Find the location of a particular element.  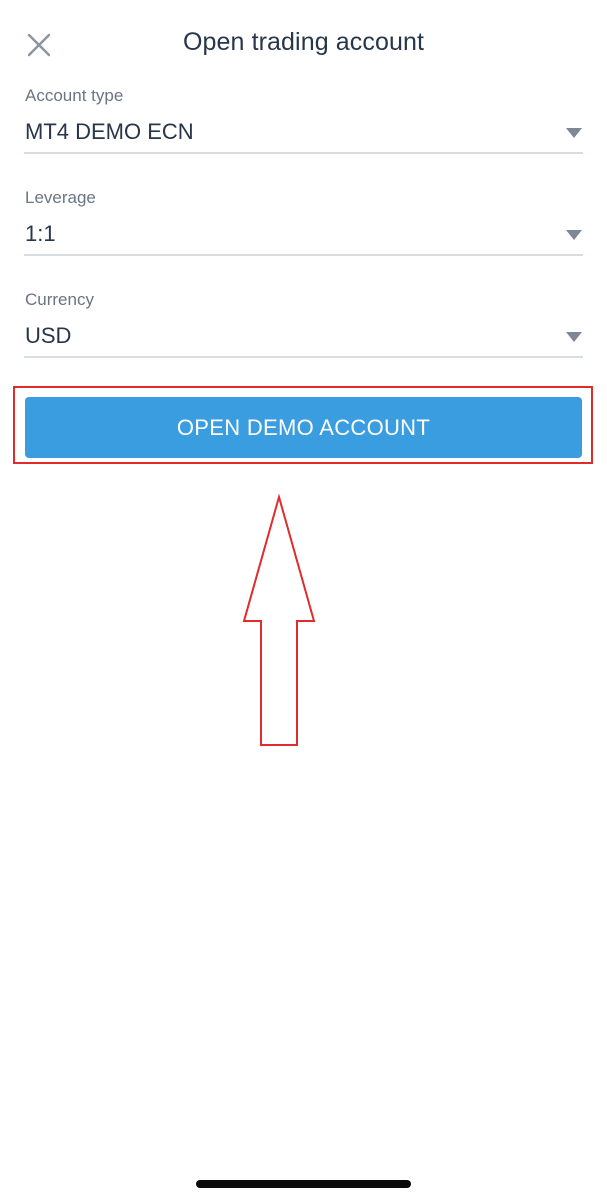

account-type-underline is located at coordinates (303, 153).